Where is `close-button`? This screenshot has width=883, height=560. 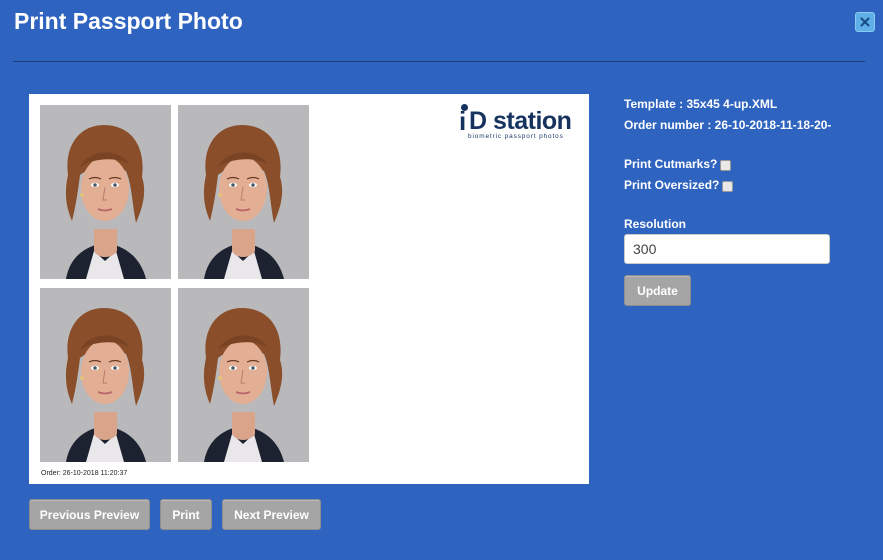 close-button is located at coordinates (865, 22).